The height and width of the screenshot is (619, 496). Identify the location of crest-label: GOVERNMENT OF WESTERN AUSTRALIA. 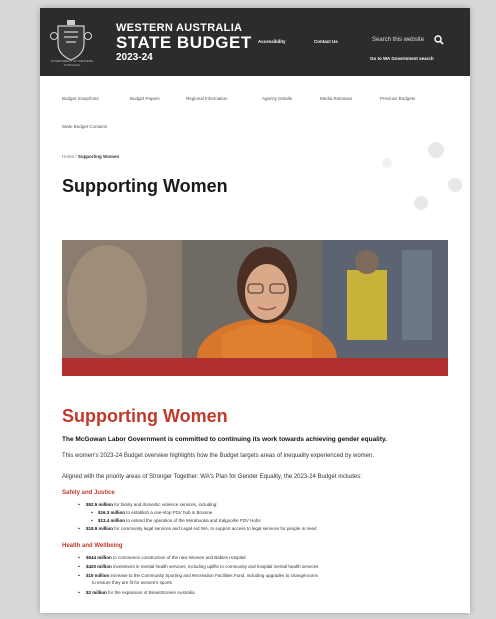
(72, 63).